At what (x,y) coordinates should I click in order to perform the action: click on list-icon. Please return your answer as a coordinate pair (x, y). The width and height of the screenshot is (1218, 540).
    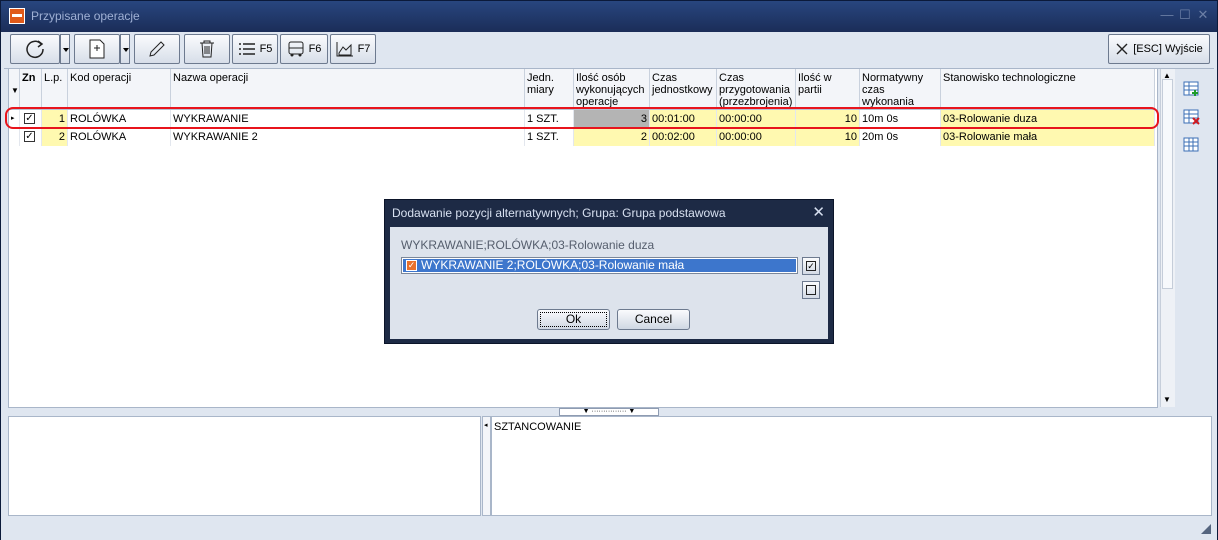
    Looking at the image, I should click on (246, 49).